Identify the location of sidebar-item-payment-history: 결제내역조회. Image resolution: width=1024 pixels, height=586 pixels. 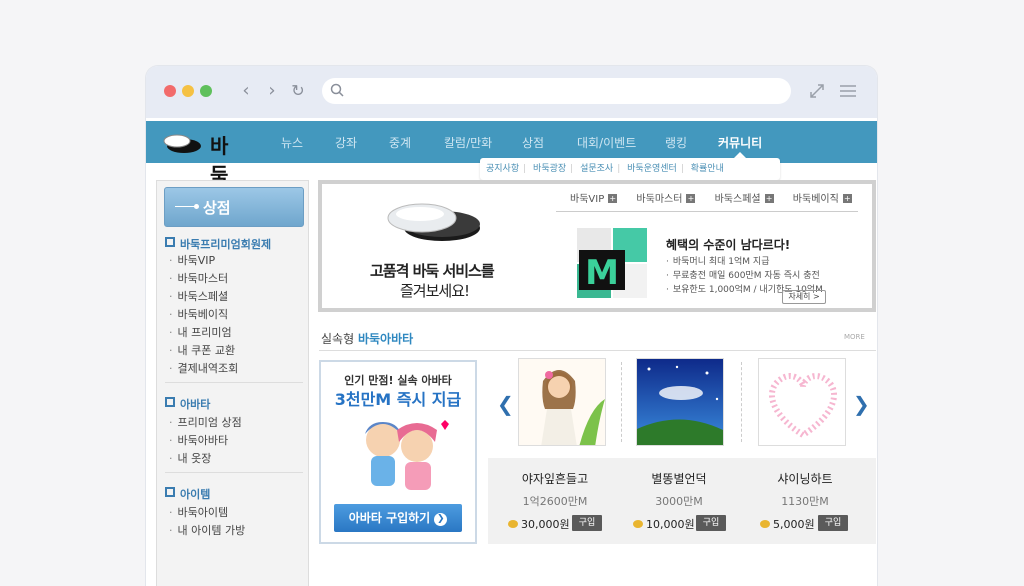
(204, 368).